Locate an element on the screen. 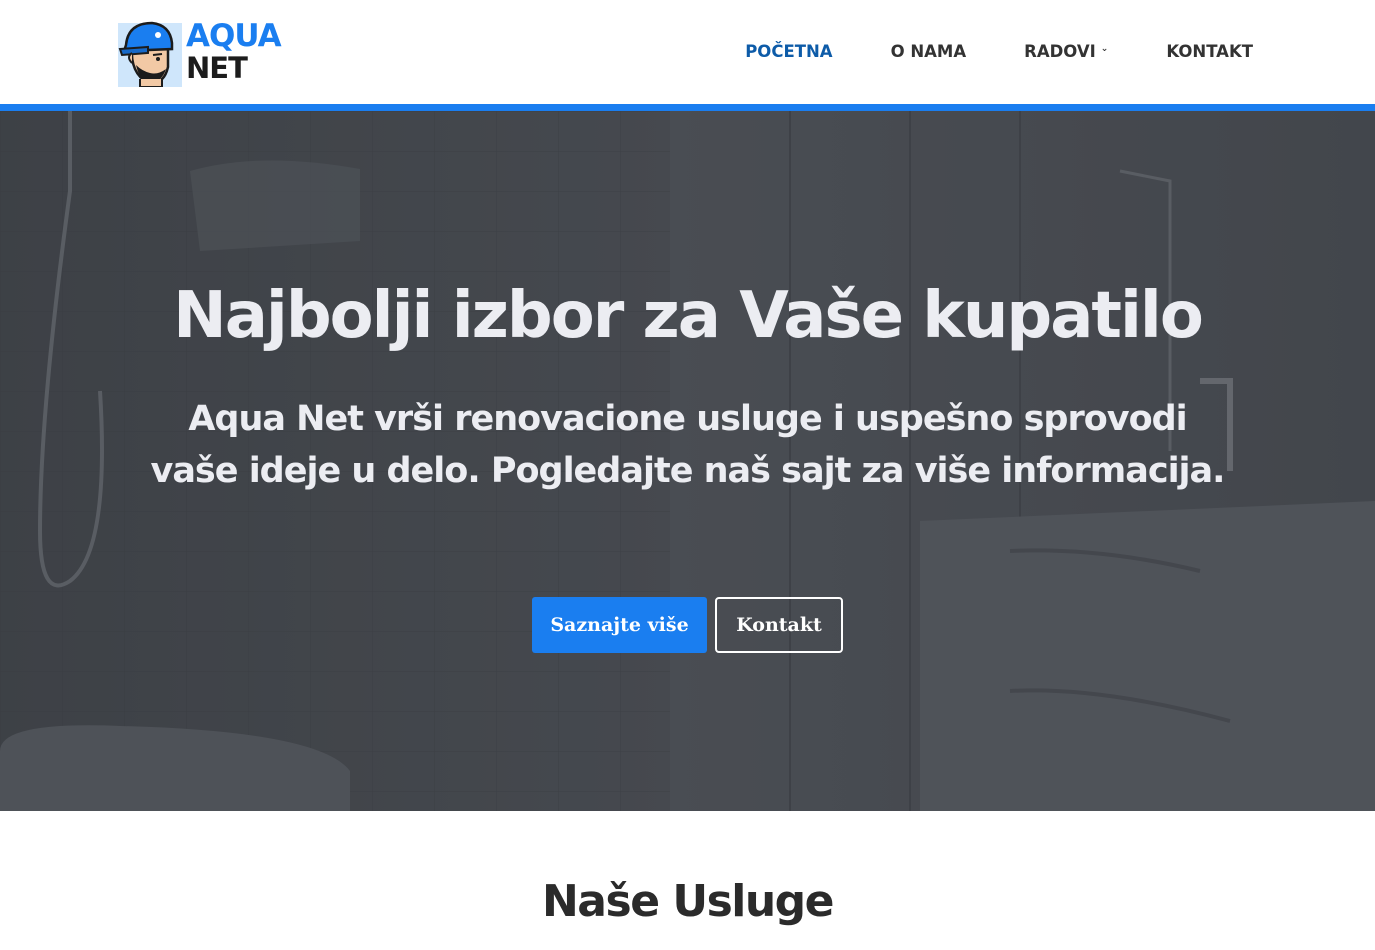 The width and height of the screenshot is (1375, 950). nav-item-radovi: RADOVI ⌄ is located at coordinates (1066, 51).